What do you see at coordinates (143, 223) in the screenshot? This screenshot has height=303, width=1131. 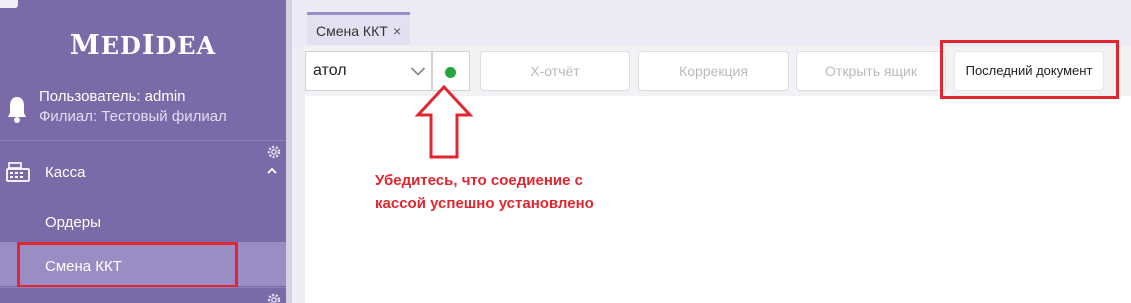 I see `sidebar-item-orders: Ордеры` at bounding box center [143, 223].